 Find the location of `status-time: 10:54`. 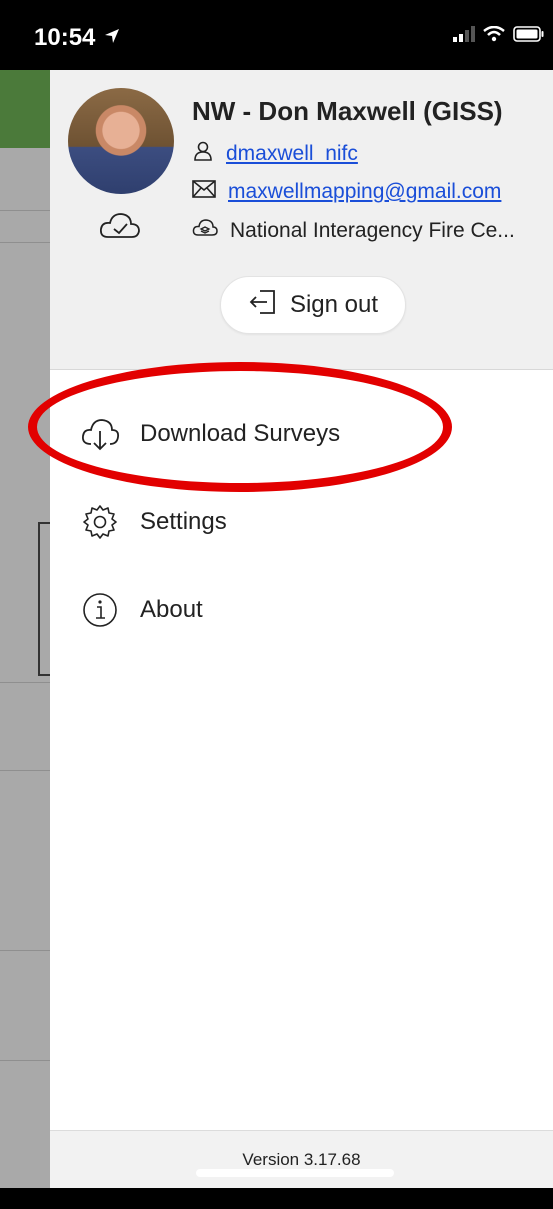

status-time: 10:54 is located at coordinates (65, 37).